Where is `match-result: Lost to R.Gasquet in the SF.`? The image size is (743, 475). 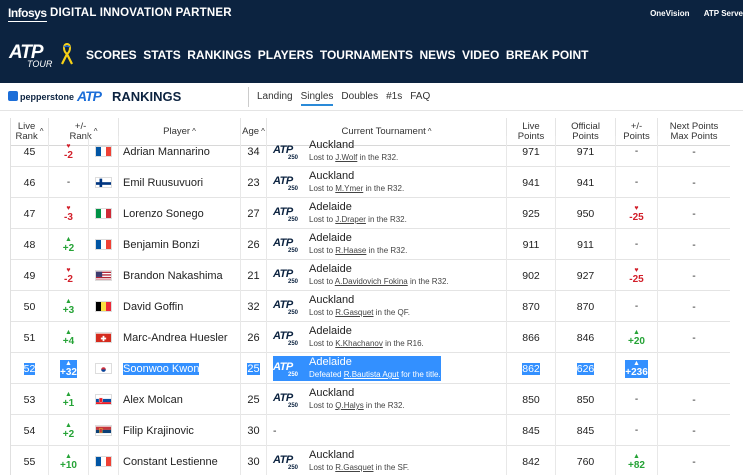 match-result: Lost to R.Gasquet in the SF. is located at coordinates (359, 467).